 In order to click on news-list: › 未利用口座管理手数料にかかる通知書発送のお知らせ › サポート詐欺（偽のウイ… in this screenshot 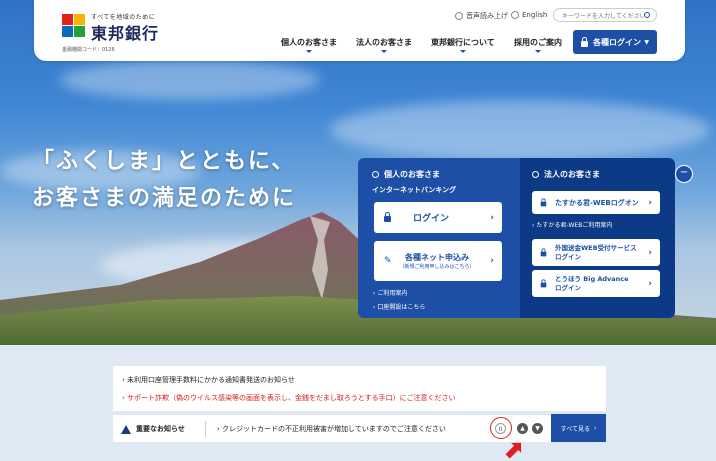, I will do `click(359, 388)`.